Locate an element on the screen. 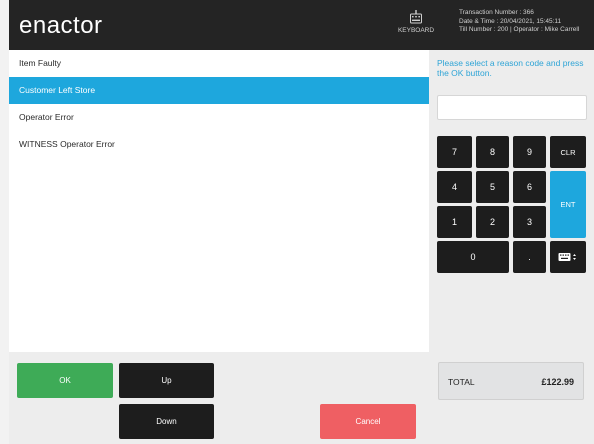  key-0: 0 is located at coordinates (473, 257).